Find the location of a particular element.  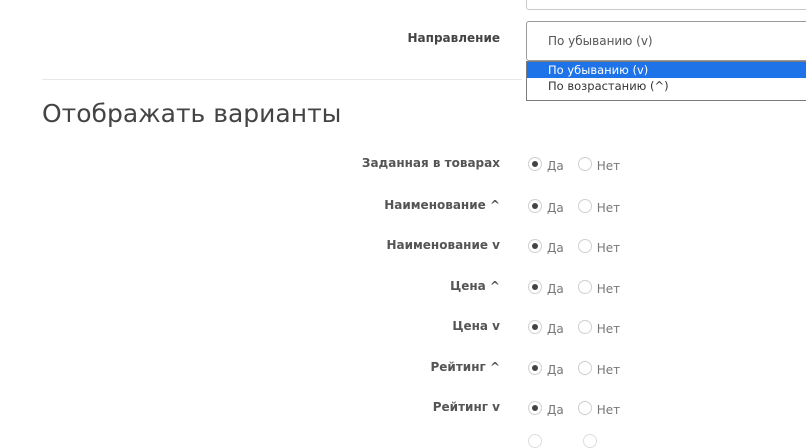

row-label: Цена ^ is located at coordinates (475, 286).